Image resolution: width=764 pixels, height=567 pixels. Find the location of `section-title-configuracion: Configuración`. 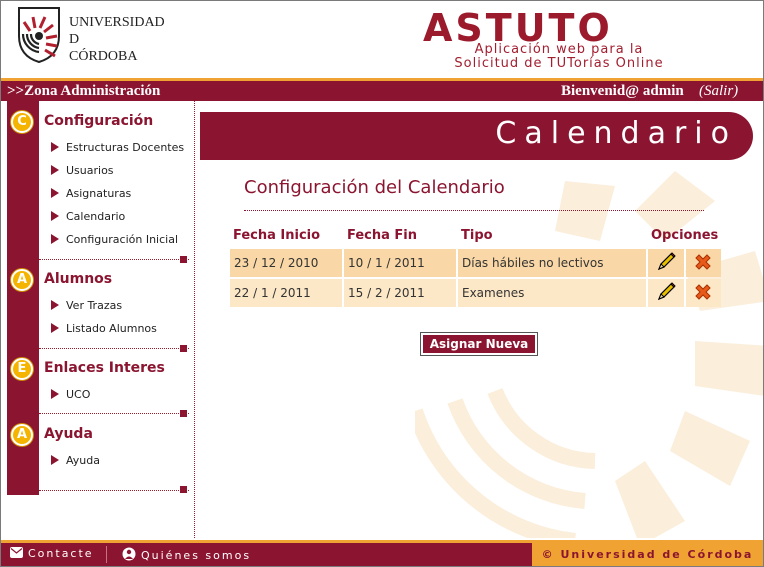

section-title-configuracion: Configuración is located at coordinates (99, 121).